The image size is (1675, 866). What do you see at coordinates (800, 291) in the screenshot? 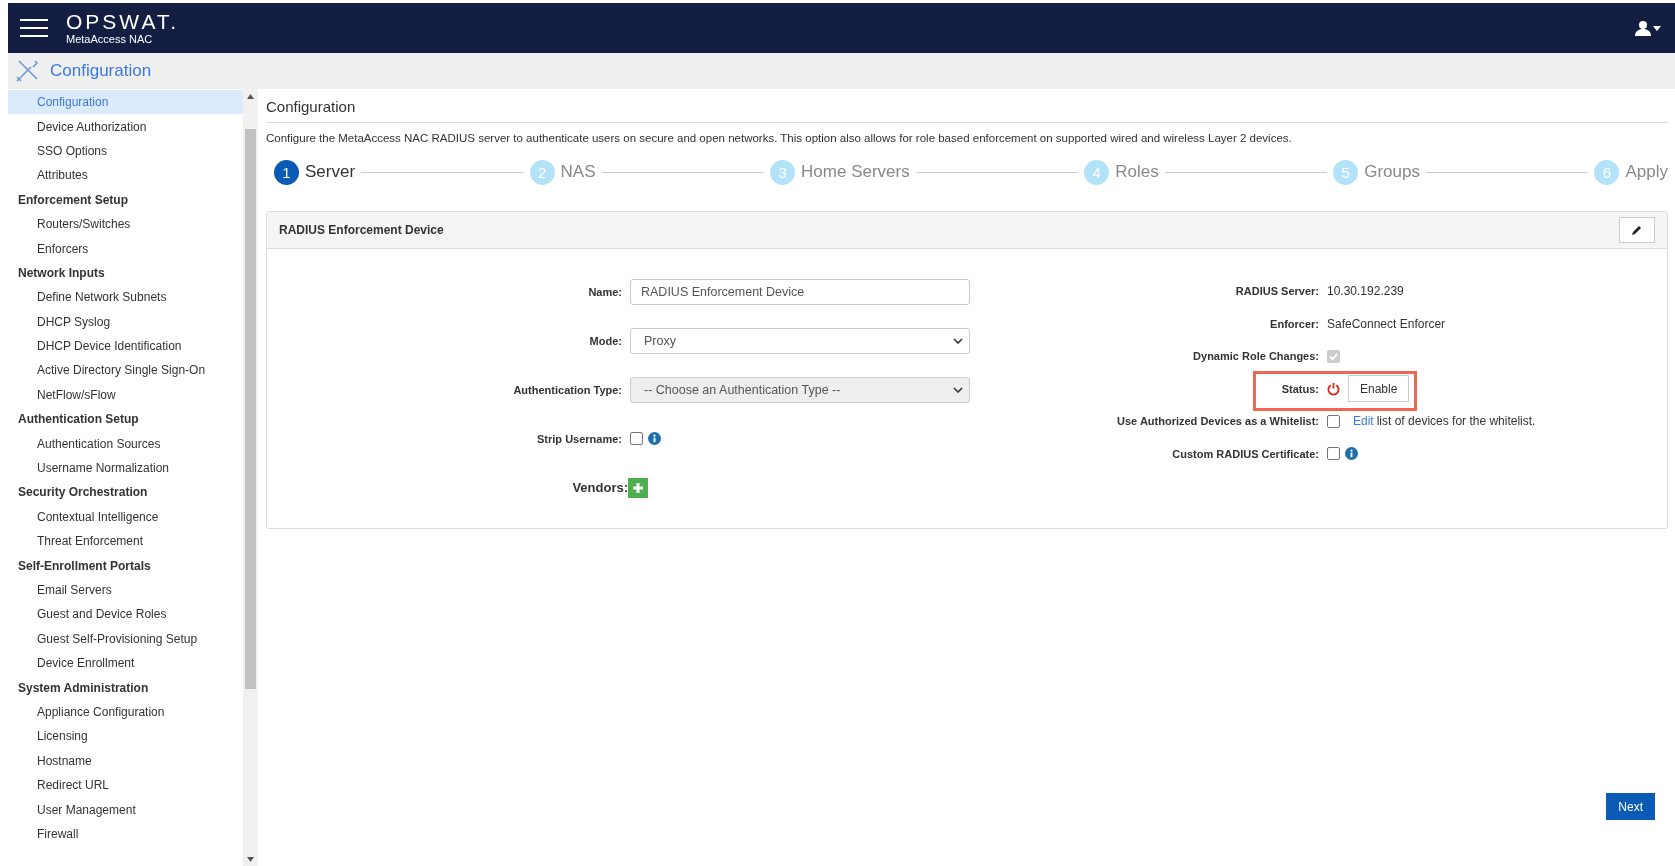
I see `name-input: RADIUS Enforcement Device` at bounding box center [800, 291].